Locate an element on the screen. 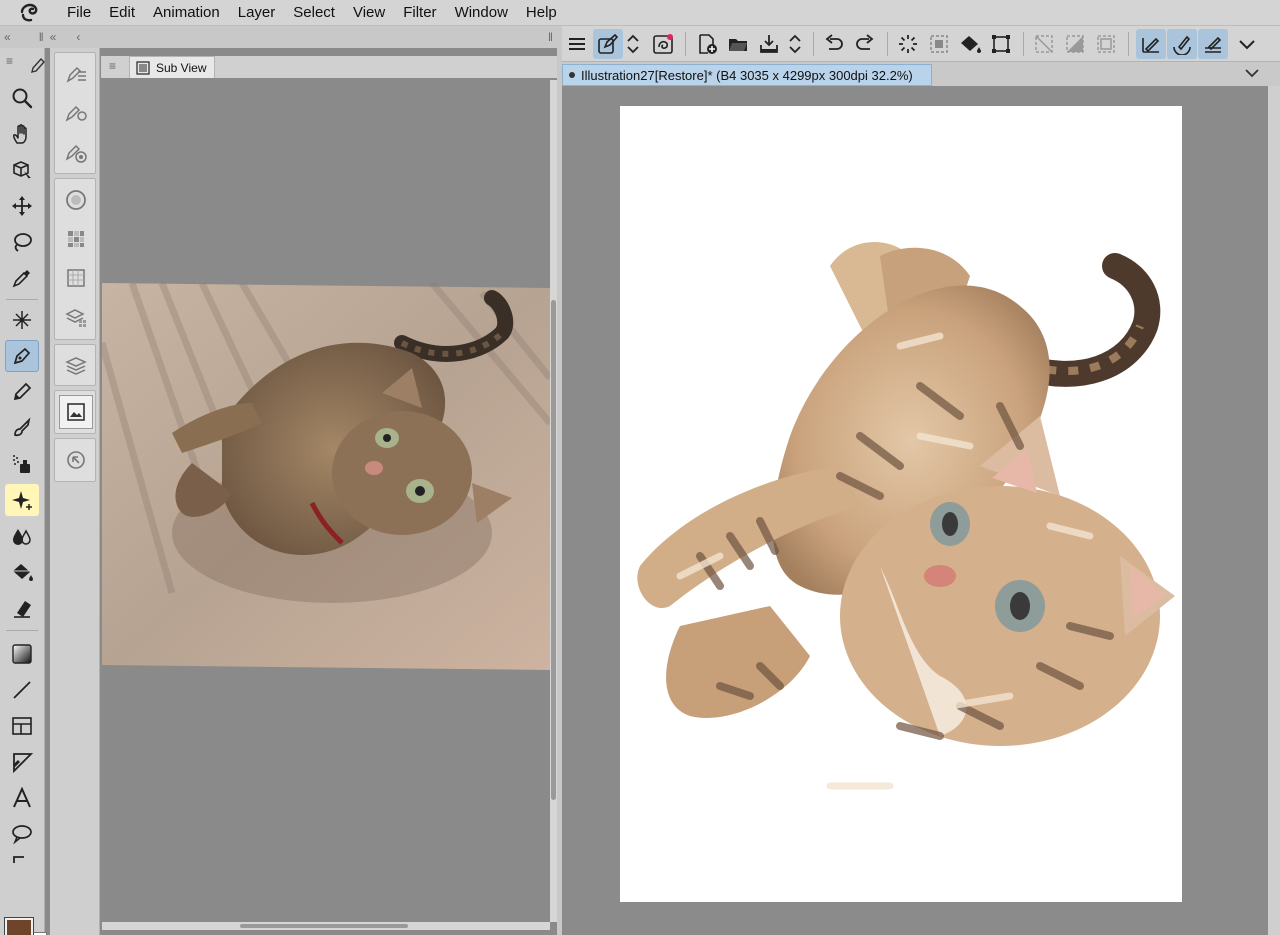 This screenshot has height=935, width=1280. up-down-arrows-icon is located at coordinates (633, 44).